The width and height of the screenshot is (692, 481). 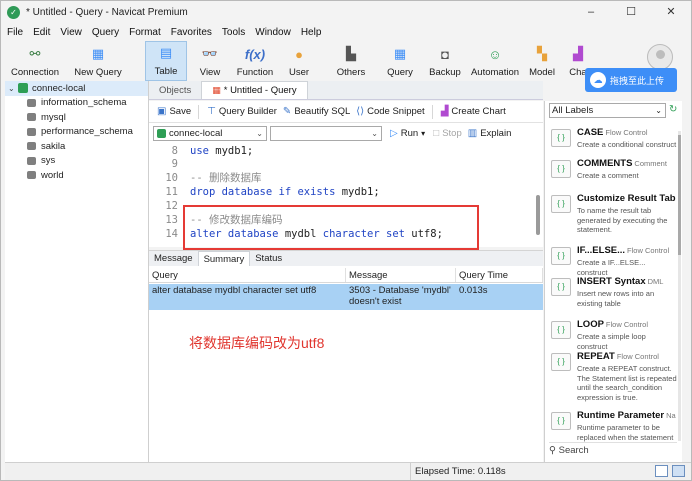 I want to click on snippet-name: REPEAT, so click(x=596, y=356).